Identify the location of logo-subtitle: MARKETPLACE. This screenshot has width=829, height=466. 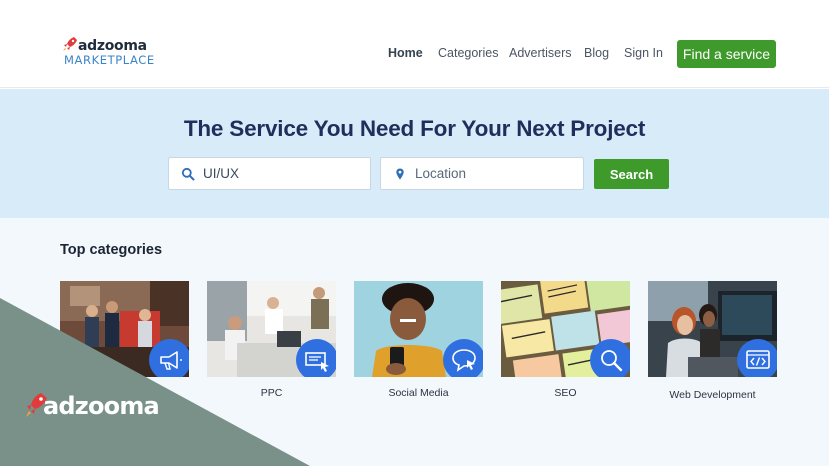
(109, 60).